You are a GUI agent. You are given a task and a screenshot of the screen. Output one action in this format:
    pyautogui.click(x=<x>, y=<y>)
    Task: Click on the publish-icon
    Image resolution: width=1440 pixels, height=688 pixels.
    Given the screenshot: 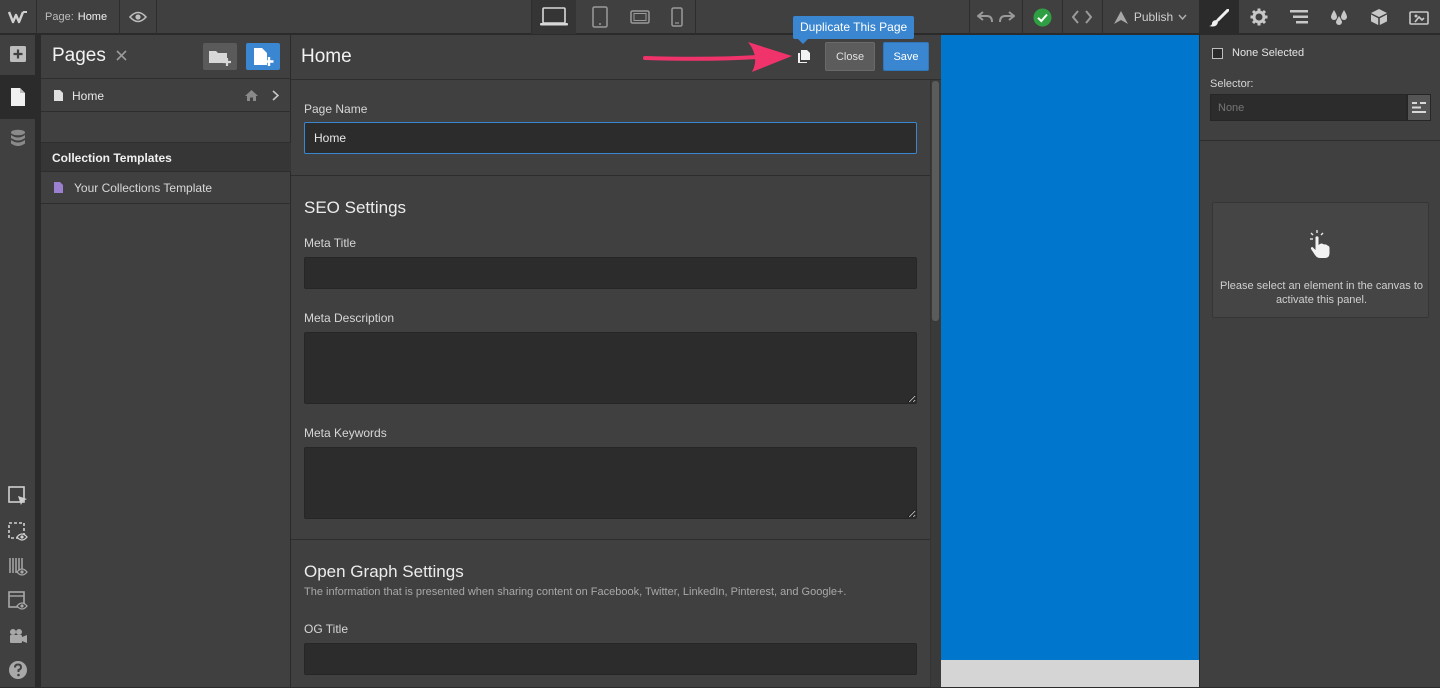 What is the action you would take?
    pyautogui.click(x=1121, y=17)
    